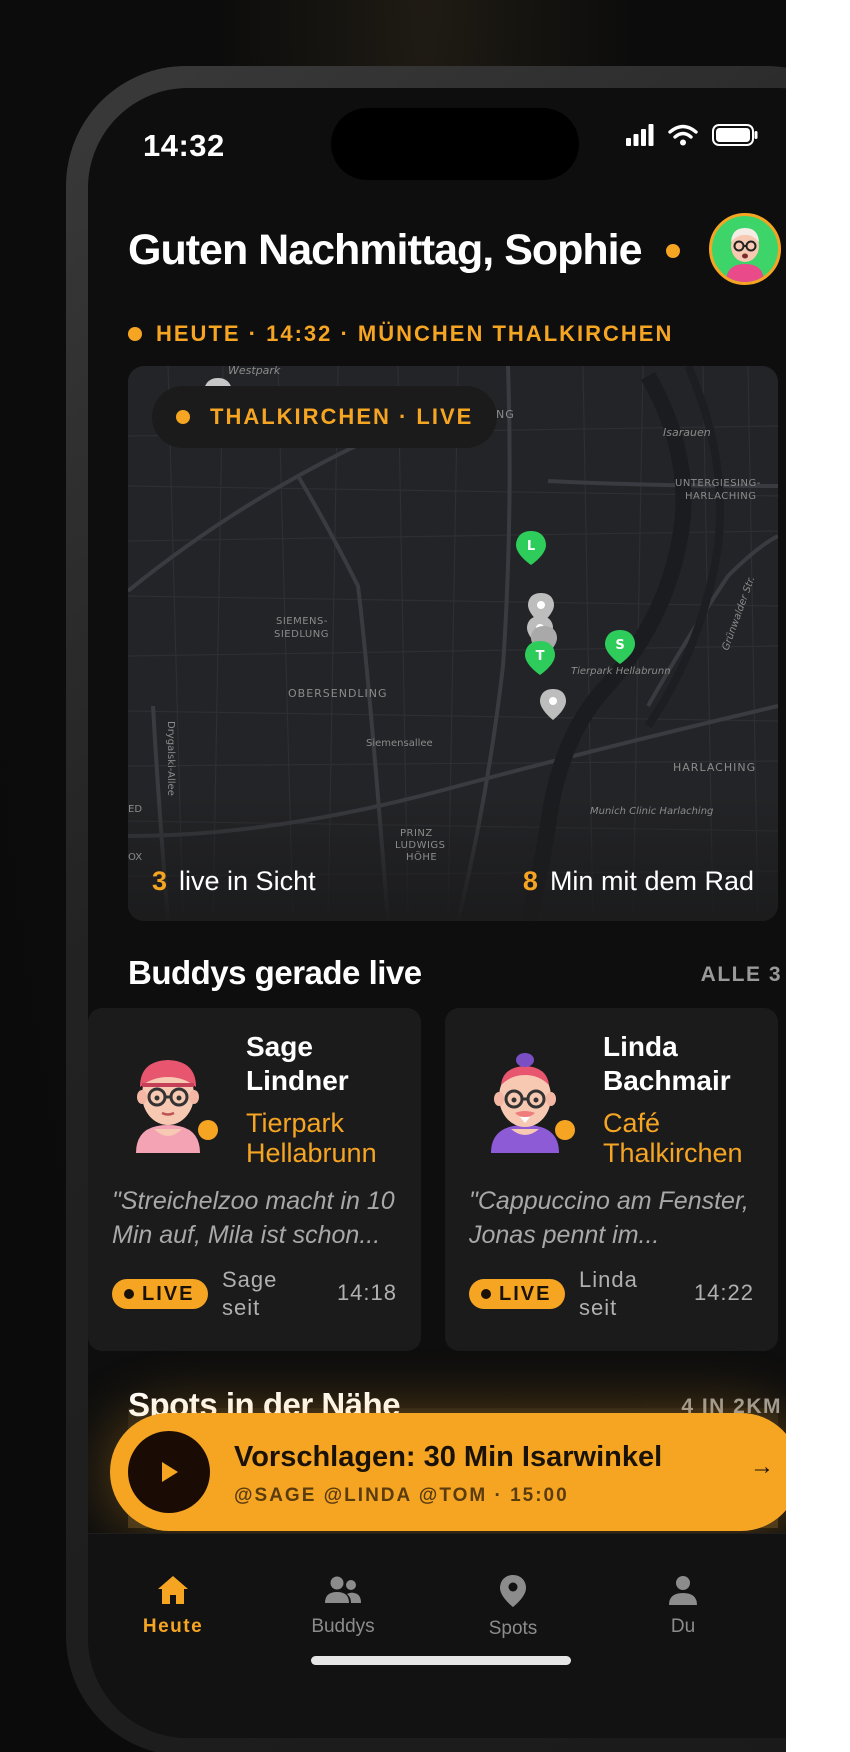 The height and width of the screenshot is (1752, 850). What do you see at coordinates (311, 1153) in the screenshot?
I see `buddy-place-line: Hellabrunn` at bounding box center [311, 1153].